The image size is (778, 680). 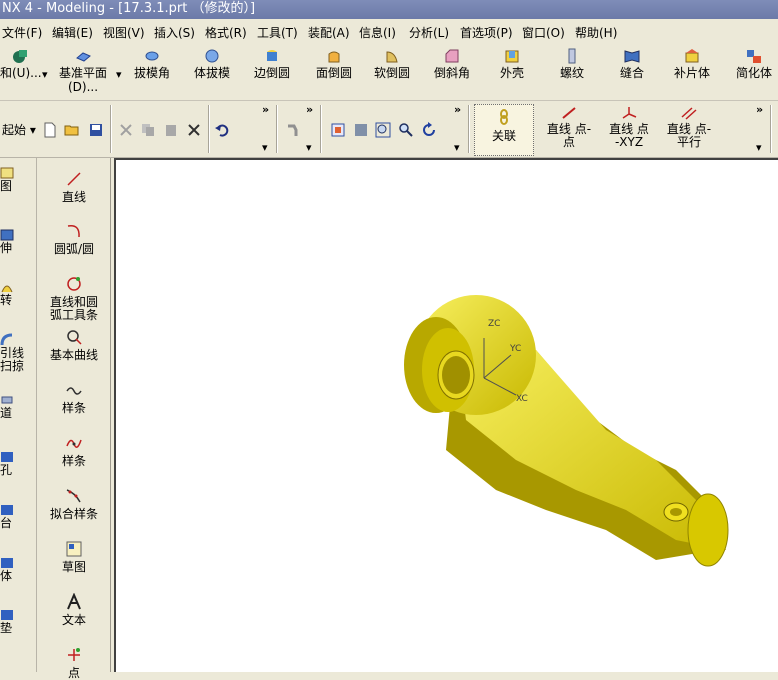 I want to click on copy-icon, so click(x=148, y=130).